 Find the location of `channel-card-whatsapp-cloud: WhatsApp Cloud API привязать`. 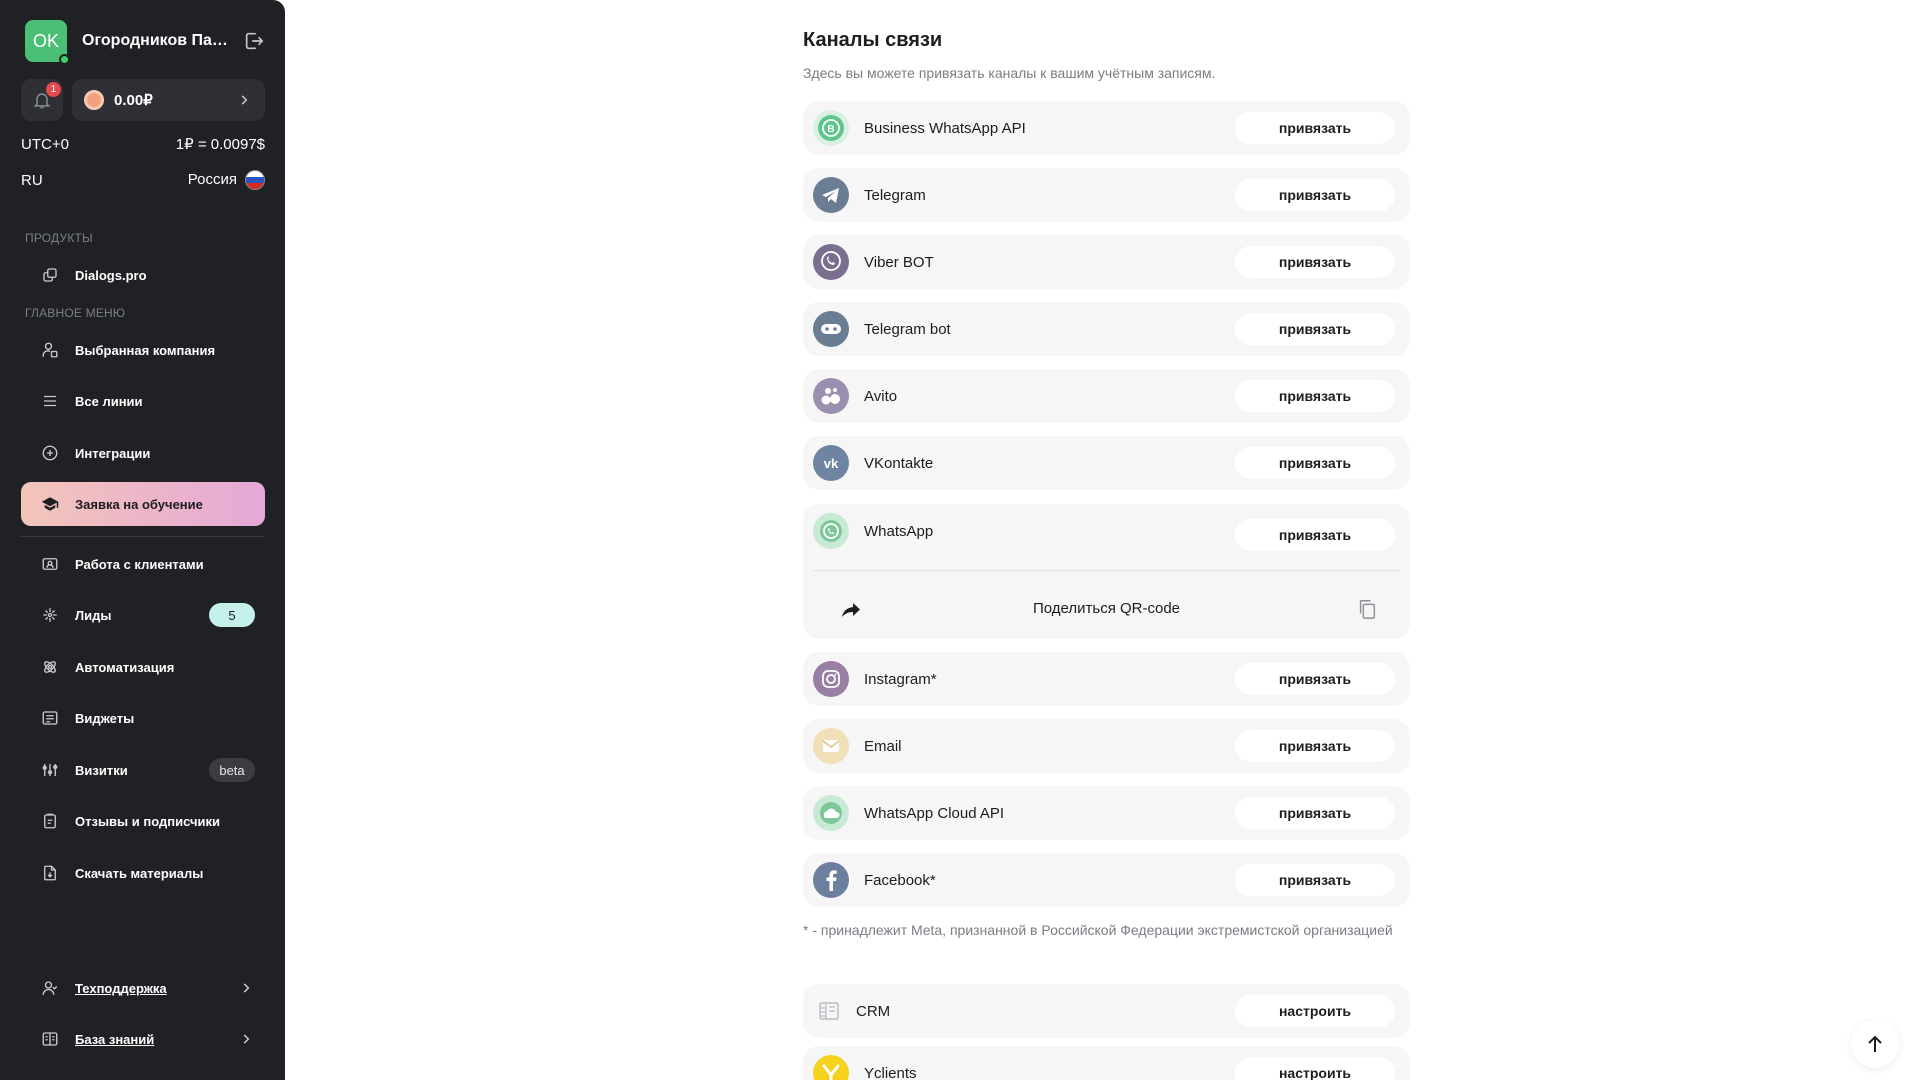

channel-card-whatsapp-cloud: WhatsApp Cloud API привязать is located at coordinates (1106, 813).